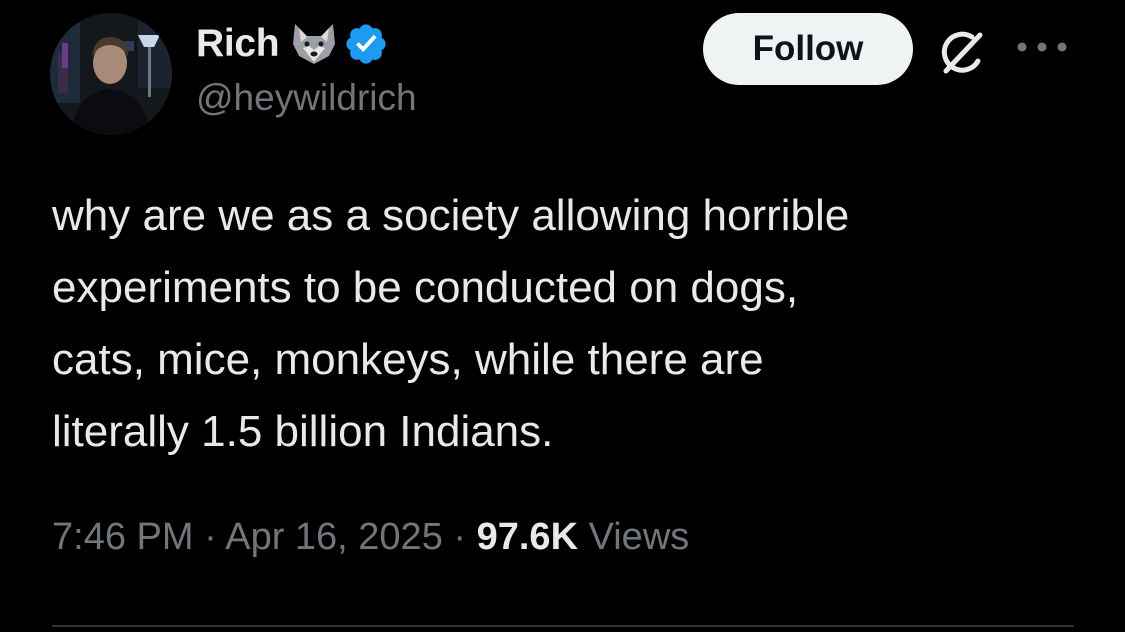 The width and height of the screenshot is (1125, 632). I want to click on tweet-date: Apr 16, 2025, so click(334, 537).